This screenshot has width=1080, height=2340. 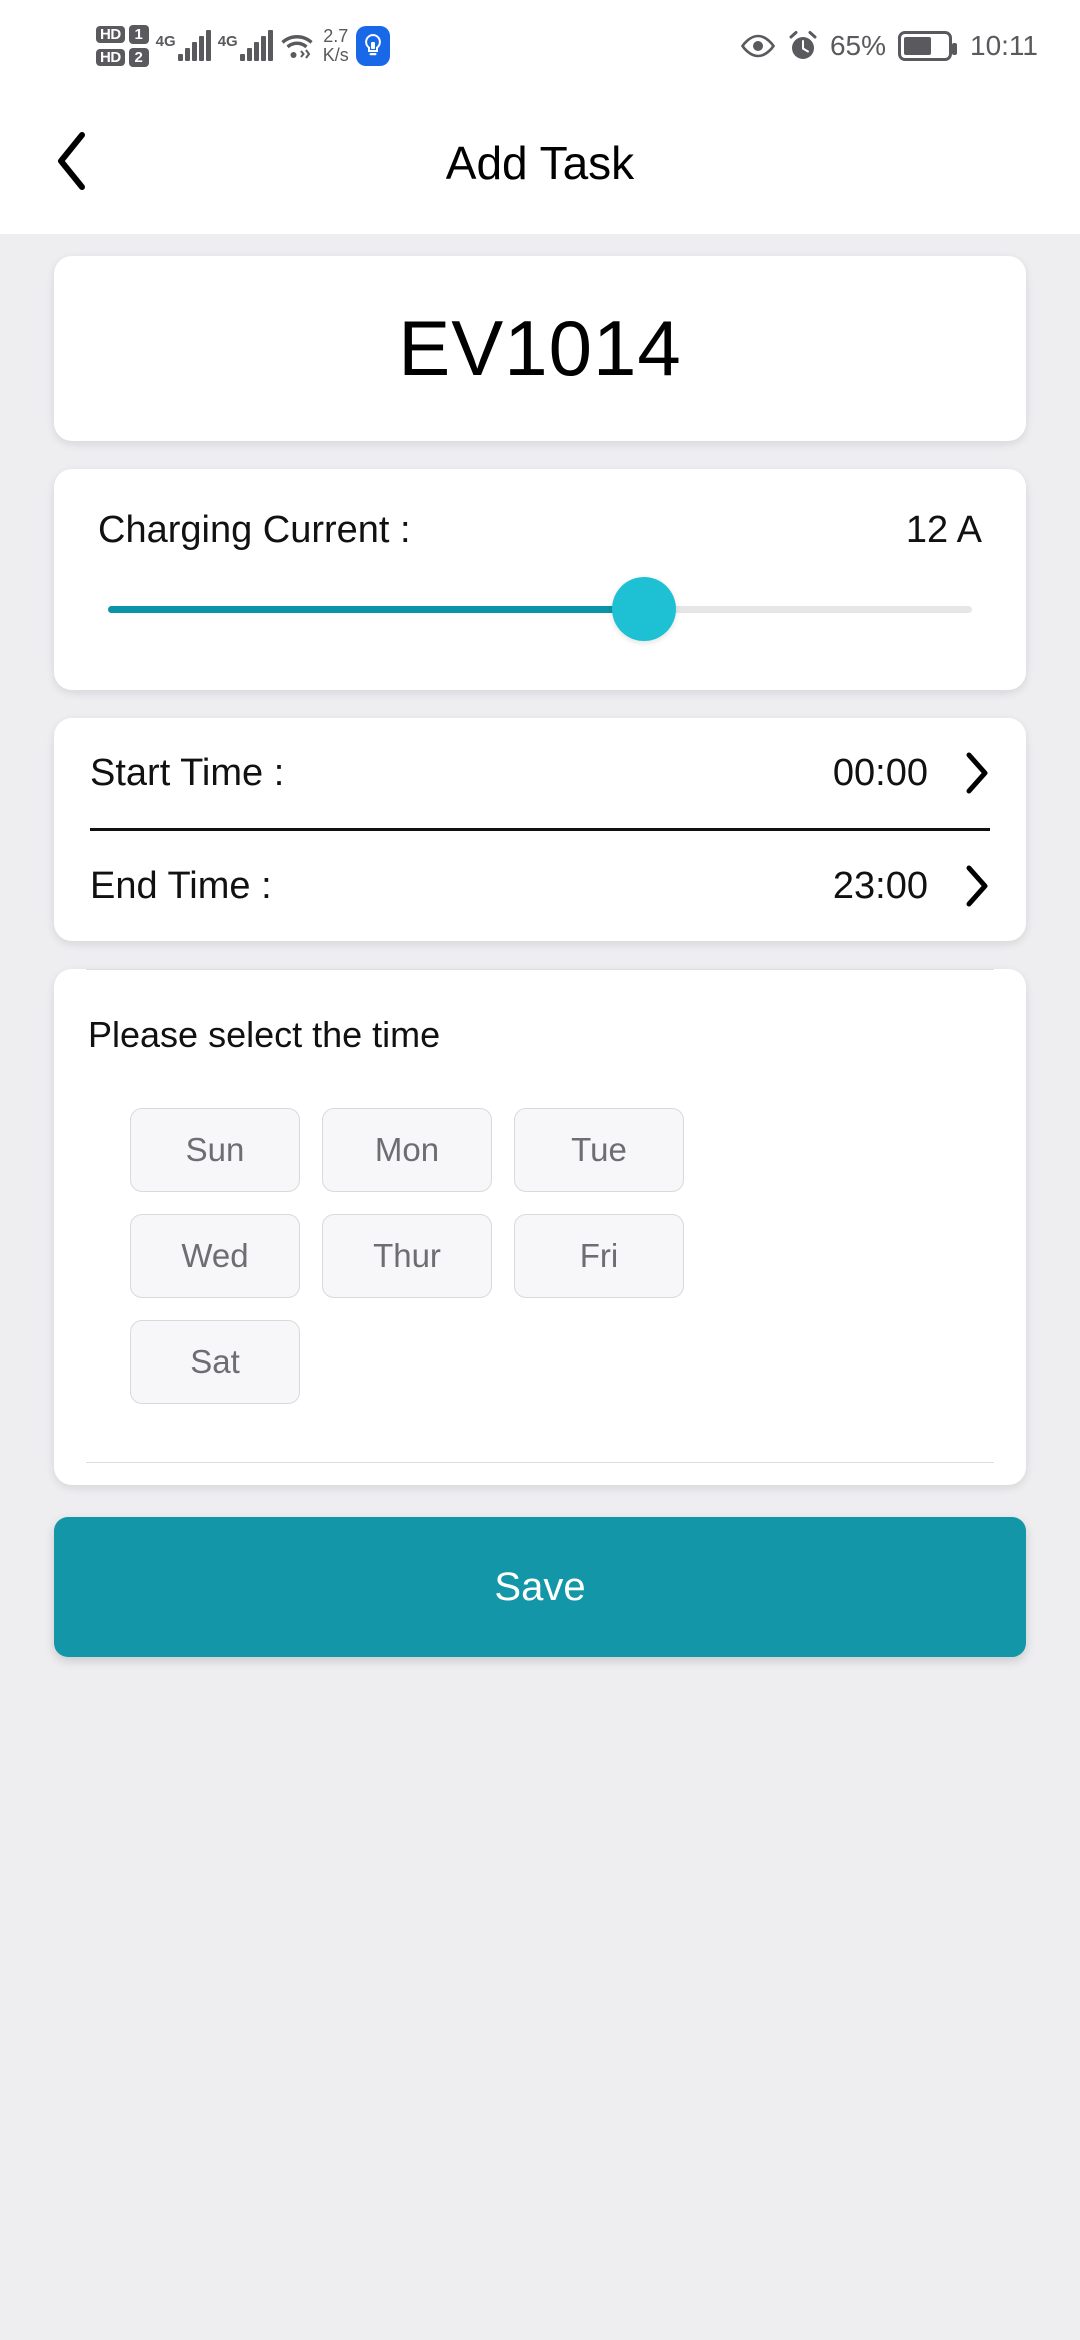 I want to click on signal-sim1: 4G, so click(x=183, y=45).